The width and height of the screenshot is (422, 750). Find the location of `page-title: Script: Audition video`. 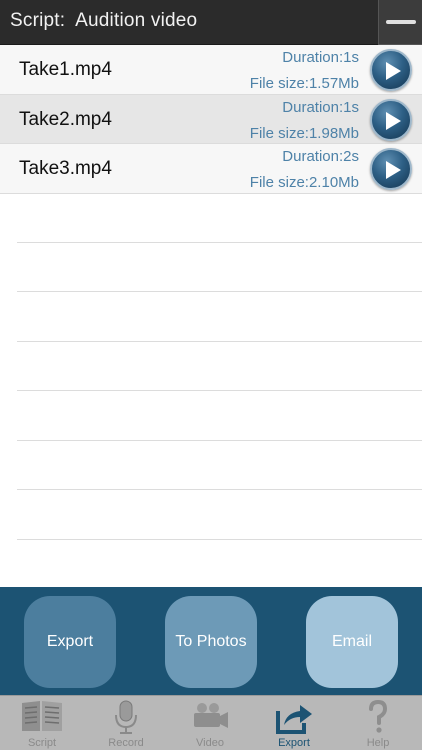

page-title: Script: Audition video is located at coordinates (104, 20).